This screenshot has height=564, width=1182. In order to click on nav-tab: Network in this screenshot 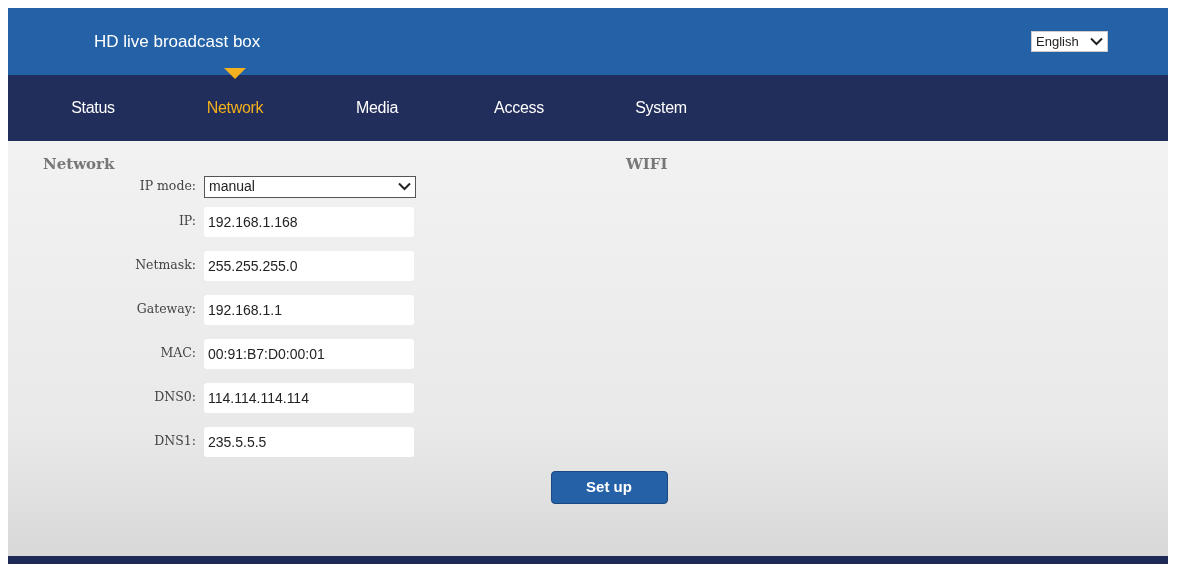, I will do `click(235, 108)`.